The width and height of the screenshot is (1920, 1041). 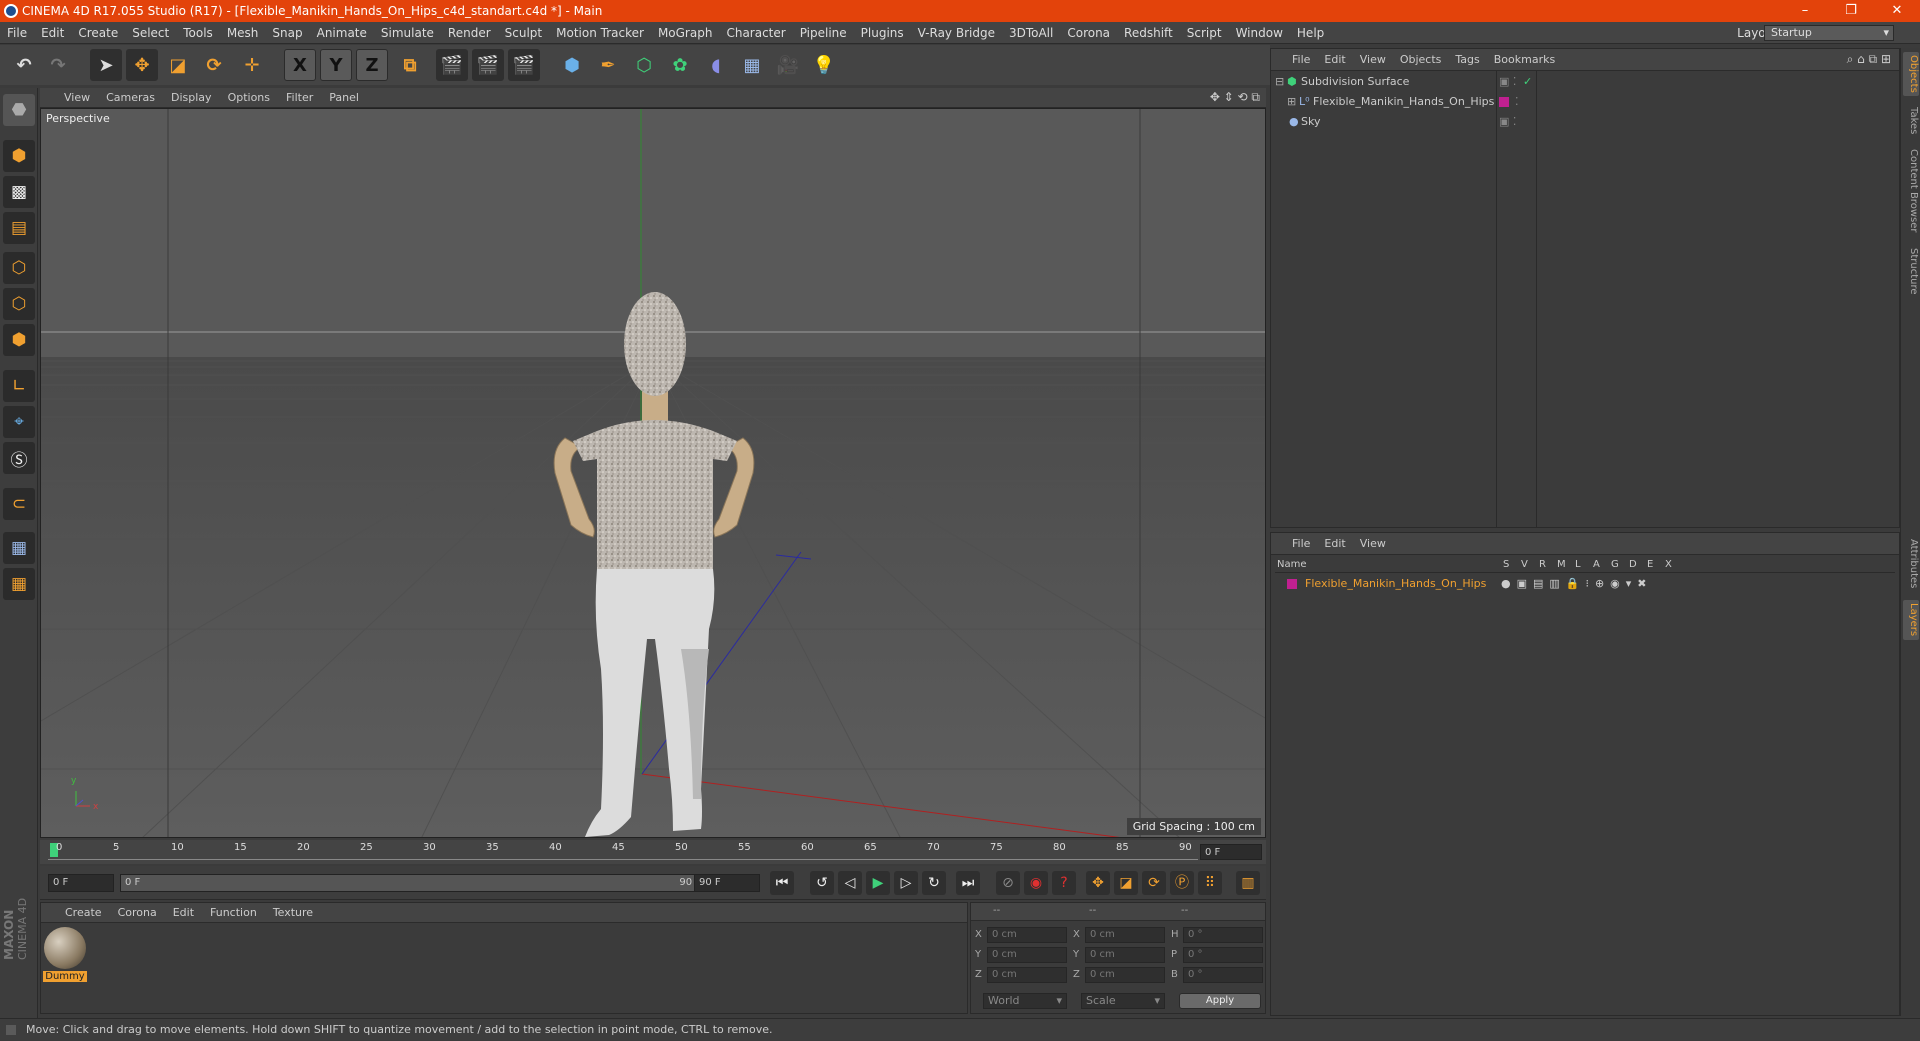 I want to click on viewport-menu-filter: Filter, so click(x=299, y=98).